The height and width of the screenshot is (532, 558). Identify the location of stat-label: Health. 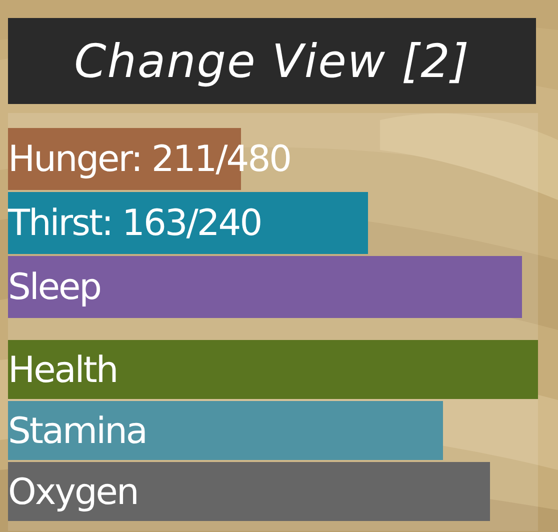
(63, 371).